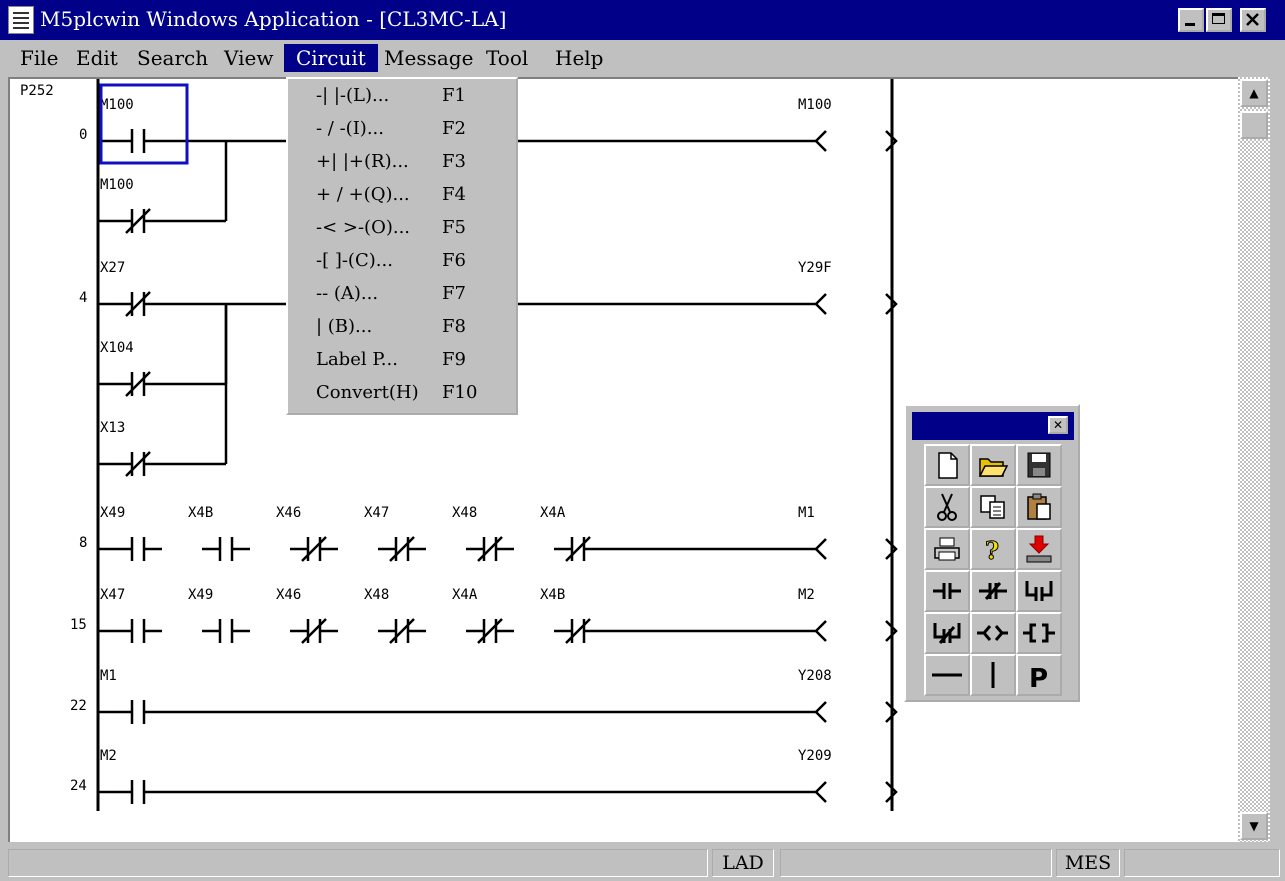 The height and width of the screenshot is (881, 1285). What do you see at coordinates (993, 633) in the screenshot?
I see `coil-icon` at bounding box center [993, 633].